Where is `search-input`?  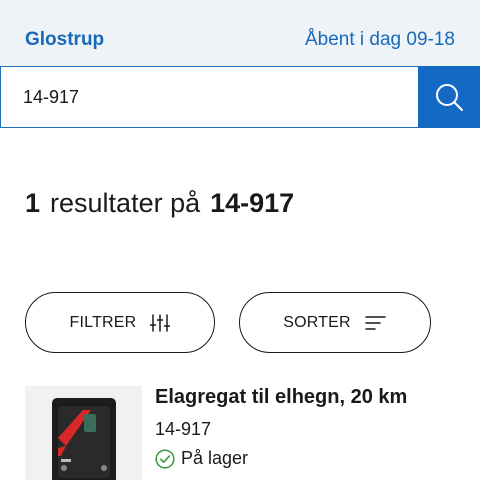
search-input is located at coordinates (209, 97).